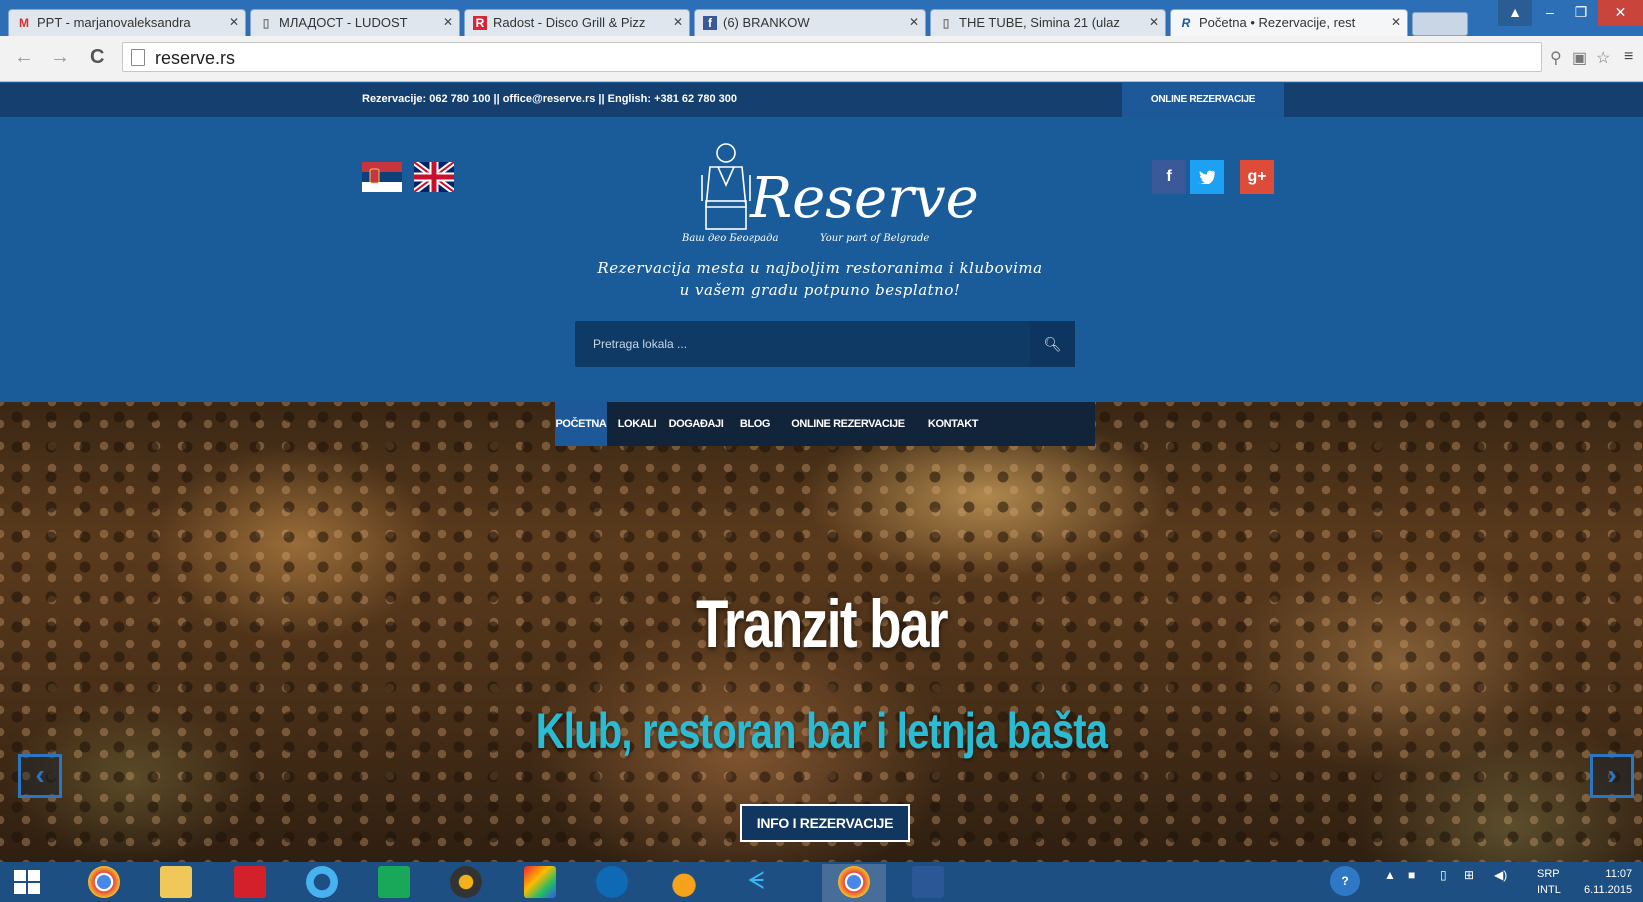 The image size is (1643, 902). I want to click on user-icon: ▲, so click(1515, 13).